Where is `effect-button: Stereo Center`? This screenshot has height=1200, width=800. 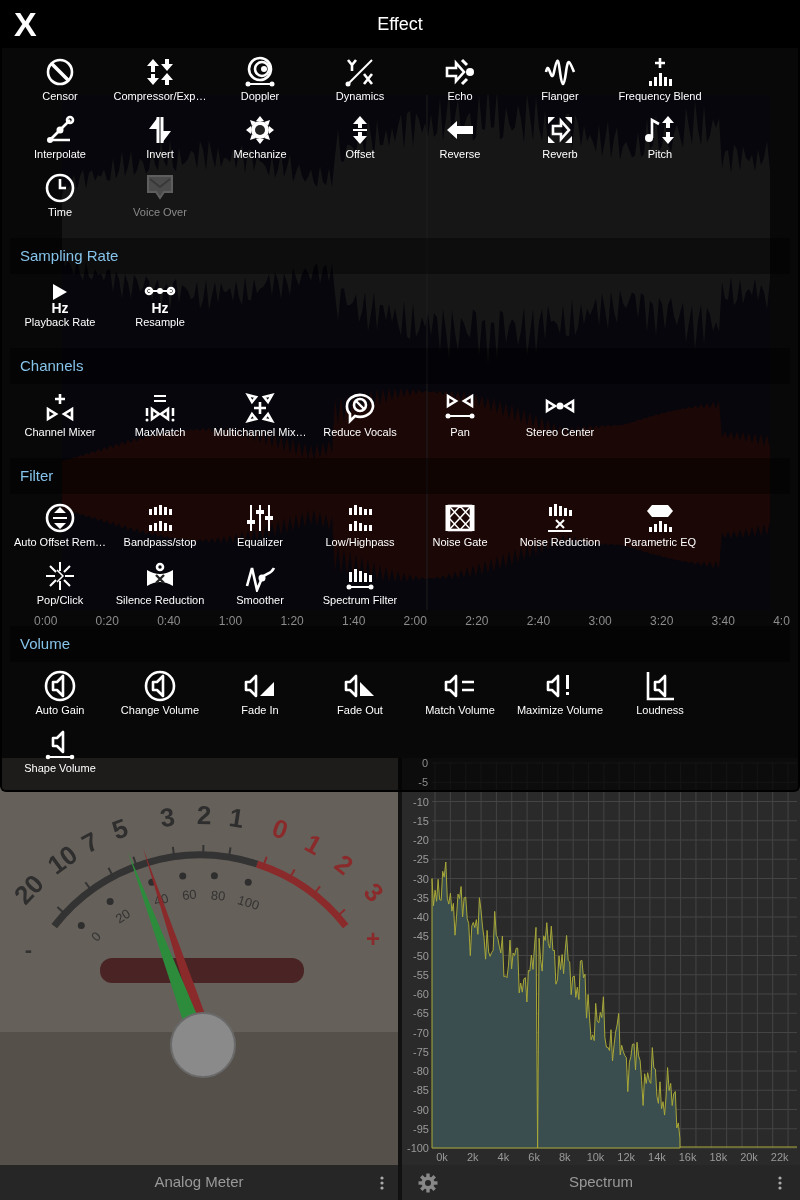
effect-button: Stereo Center is located at coordinates (560, 421).